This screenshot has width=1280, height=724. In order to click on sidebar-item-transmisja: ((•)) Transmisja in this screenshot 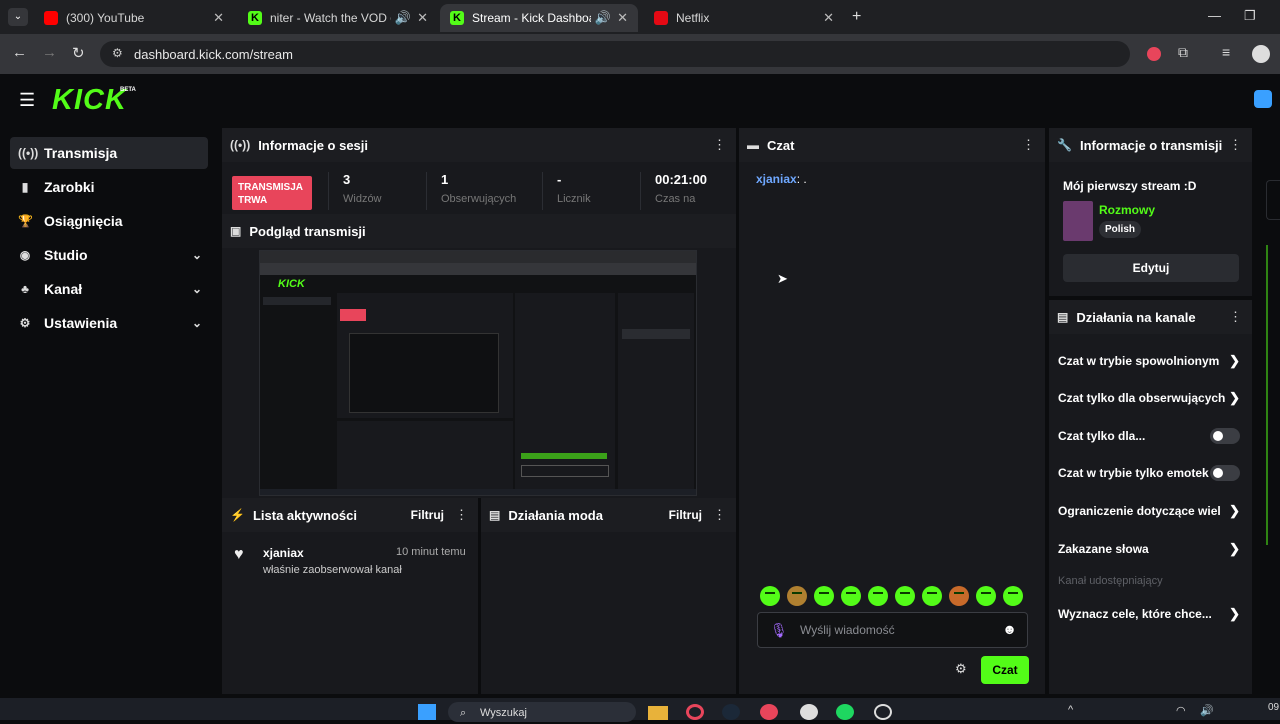, I will do `click(109, 153)`.